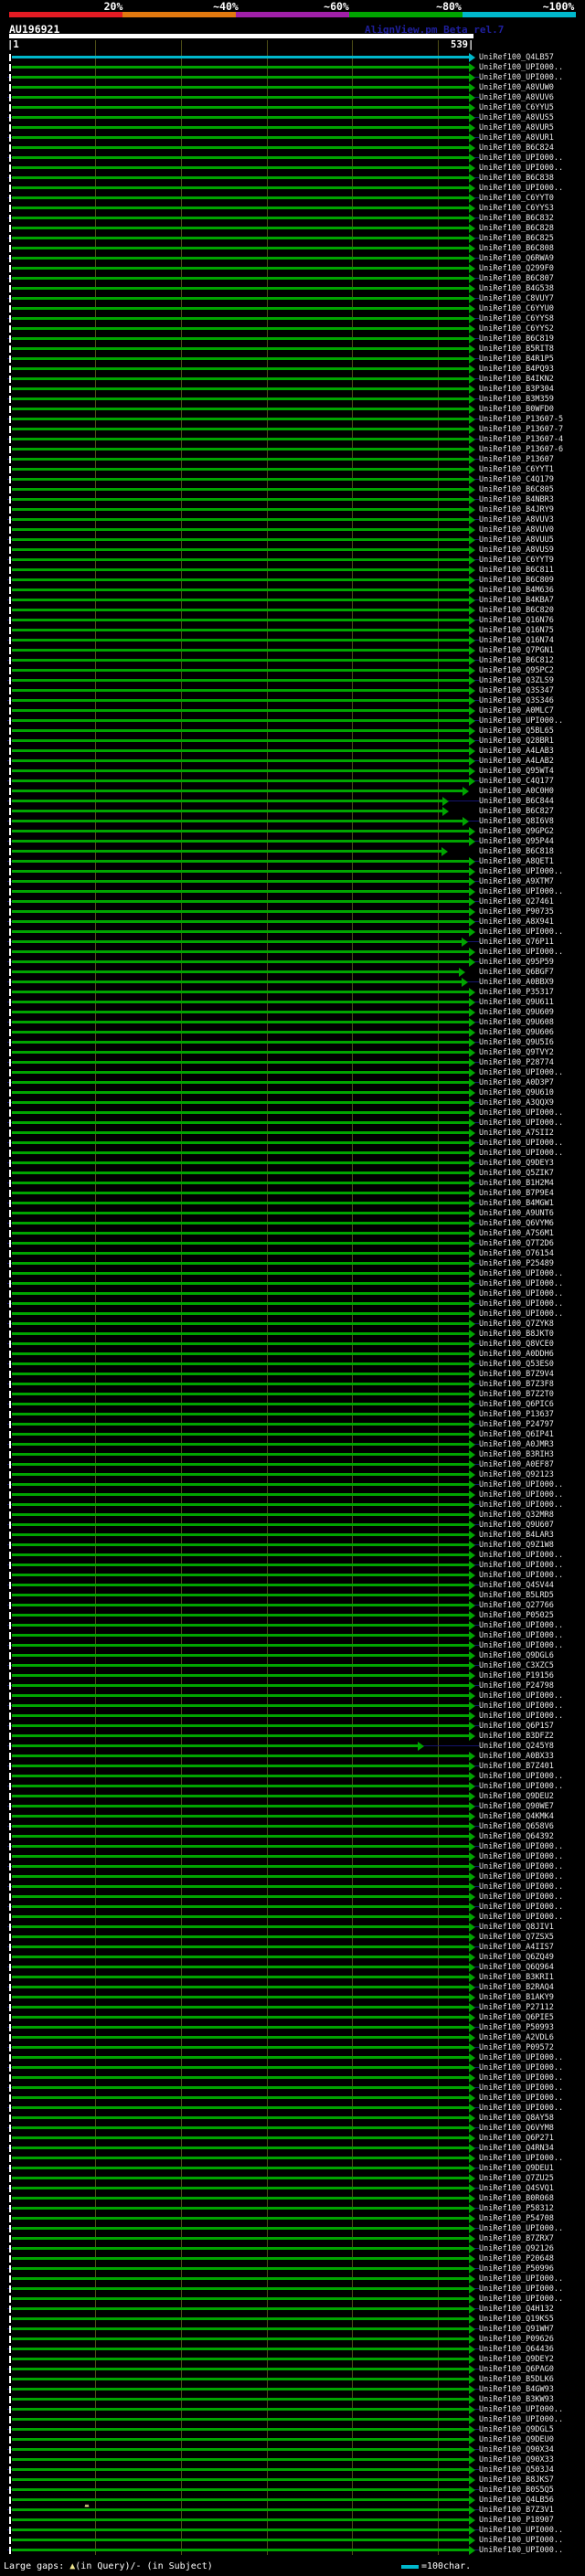 This screenshot has width=585, height=2576. What do you see at coordinates (516, 268) in the screenshot?
I see `hit-label: UniRef100_Q299F0` at bounding box center [516, 268].